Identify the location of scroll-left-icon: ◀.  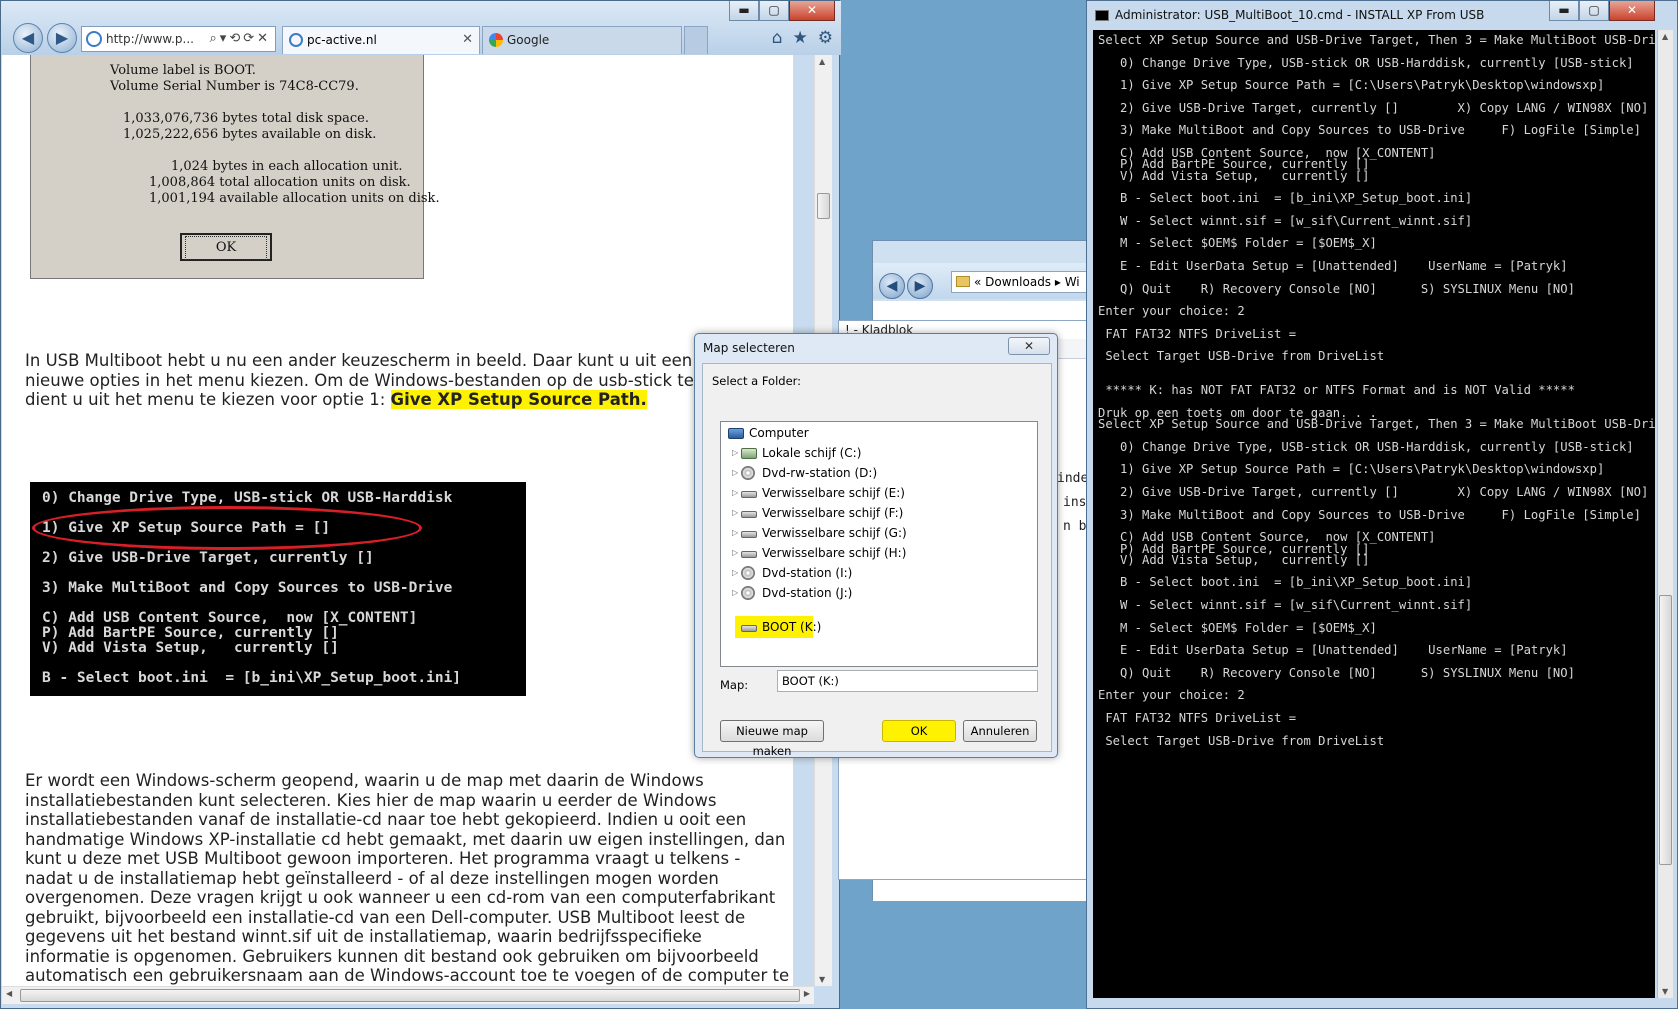
(9, 993).